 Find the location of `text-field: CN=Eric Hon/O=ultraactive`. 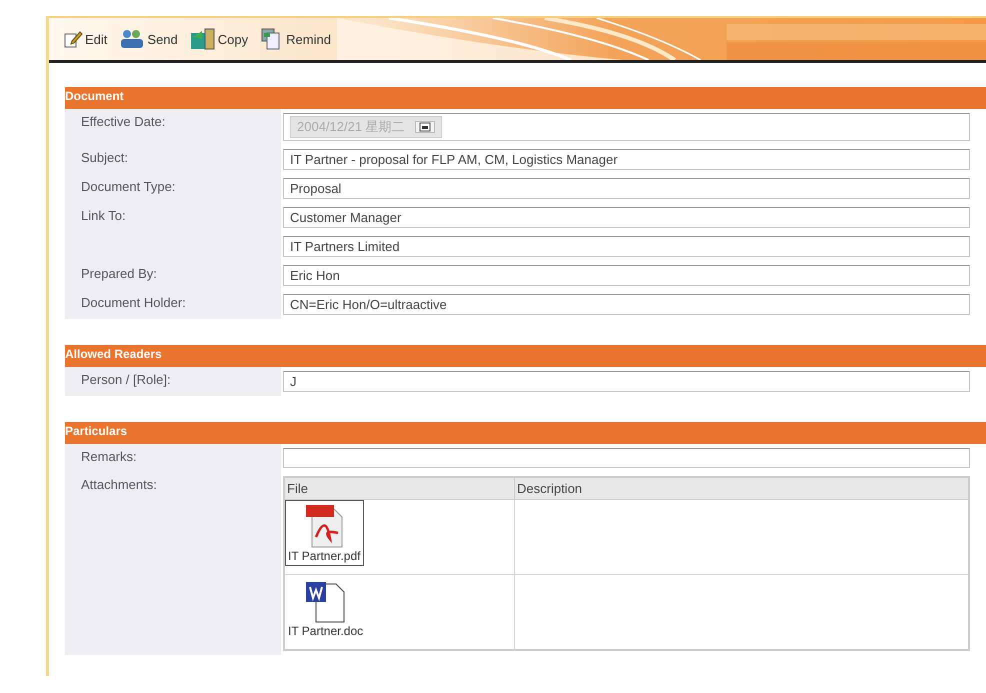

text-field: CN=Eric Hon/O=ultraactive is located at coordinates (626, 304).